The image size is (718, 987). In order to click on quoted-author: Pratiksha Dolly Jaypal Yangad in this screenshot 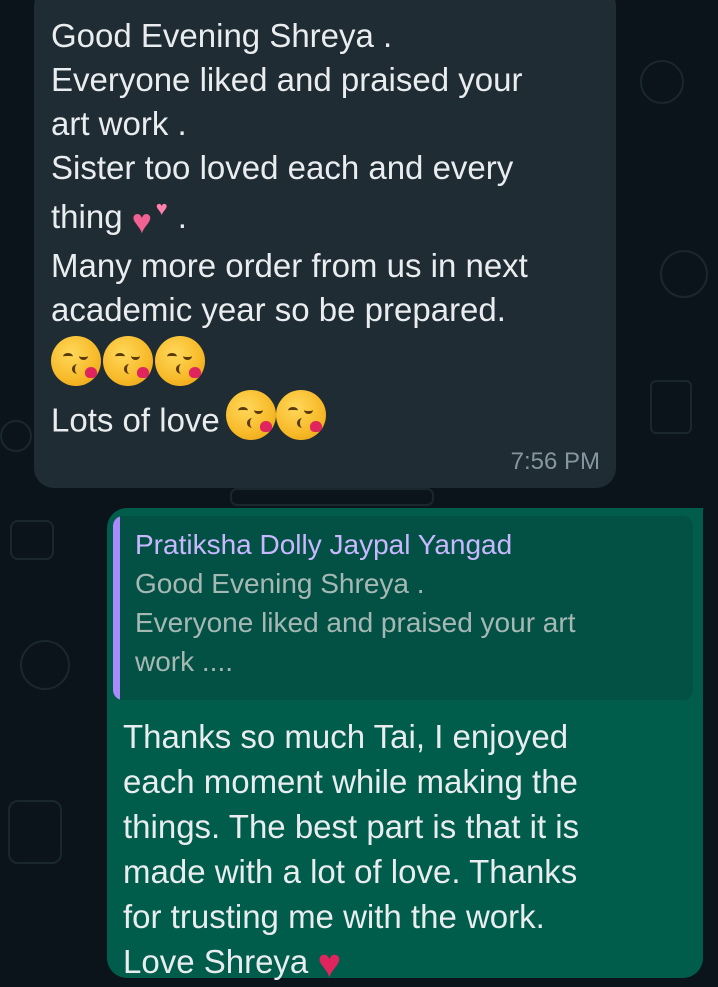, I will do `click(324, 544)`.